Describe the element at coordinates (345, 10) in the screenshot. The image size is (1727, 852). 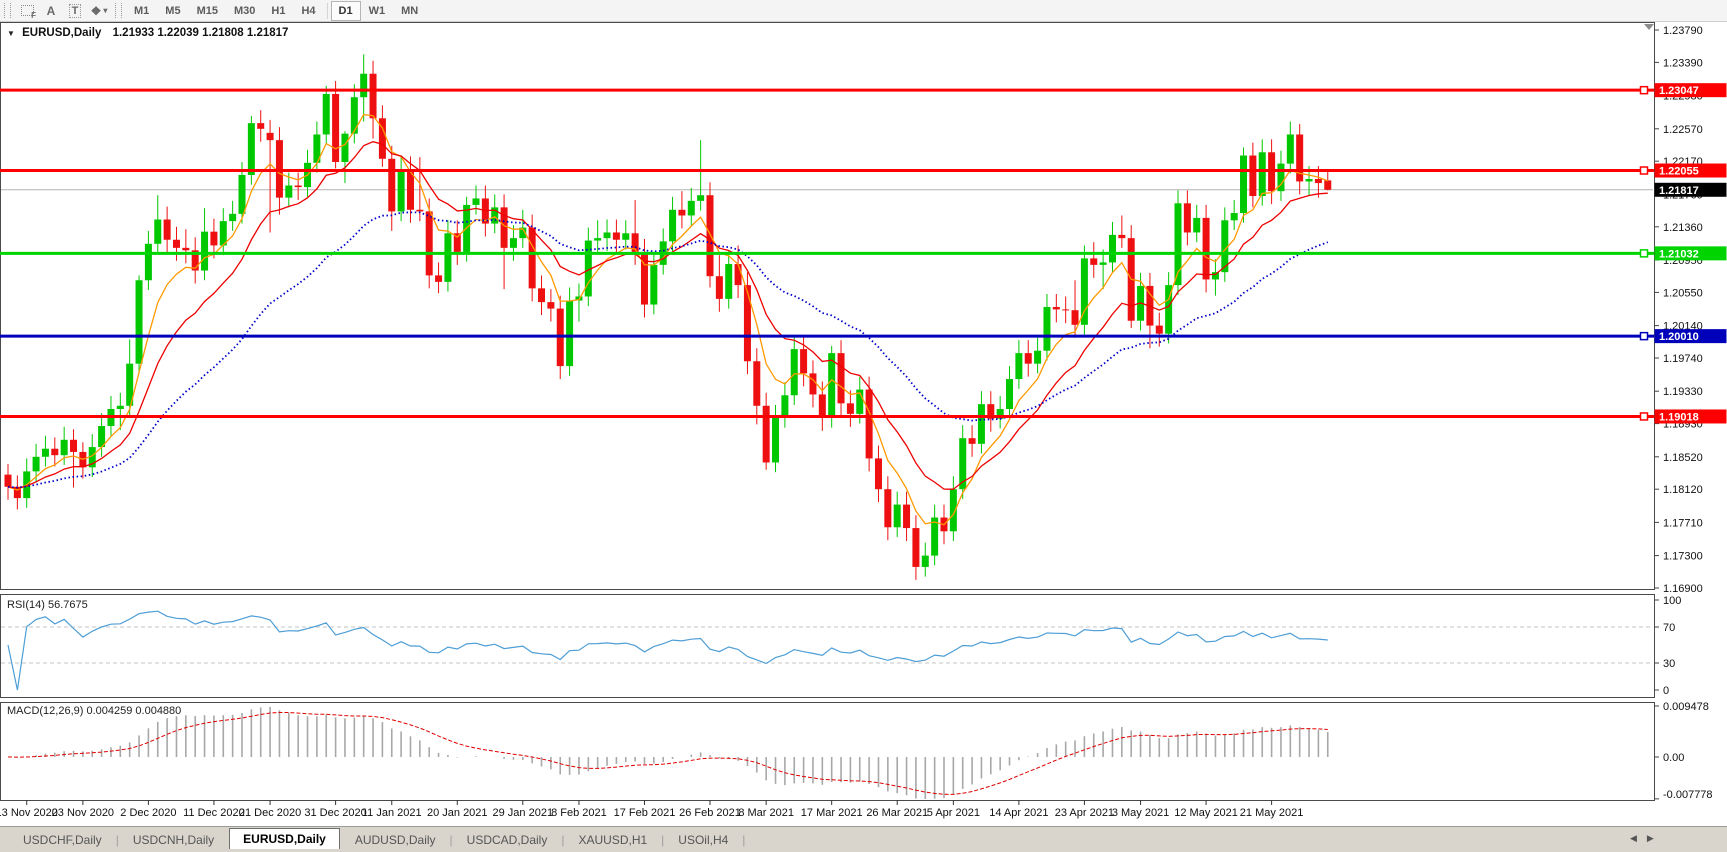
I see `timeframe-button-d1: D1` at that location.